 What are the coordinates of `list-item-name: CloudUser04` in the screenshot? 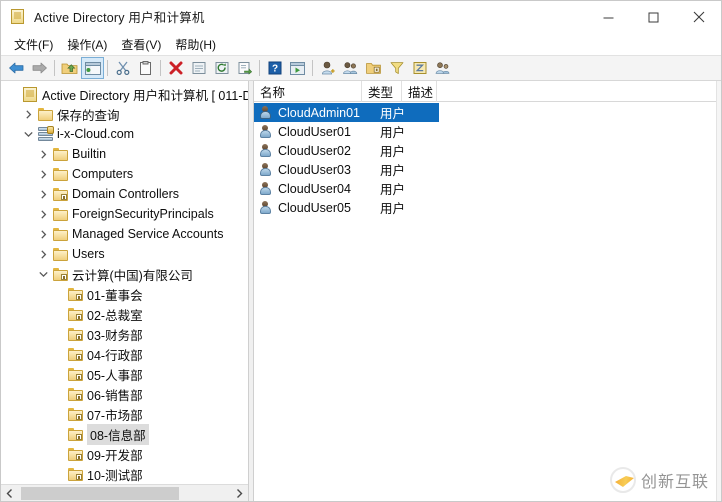 It's located at (314, 188).